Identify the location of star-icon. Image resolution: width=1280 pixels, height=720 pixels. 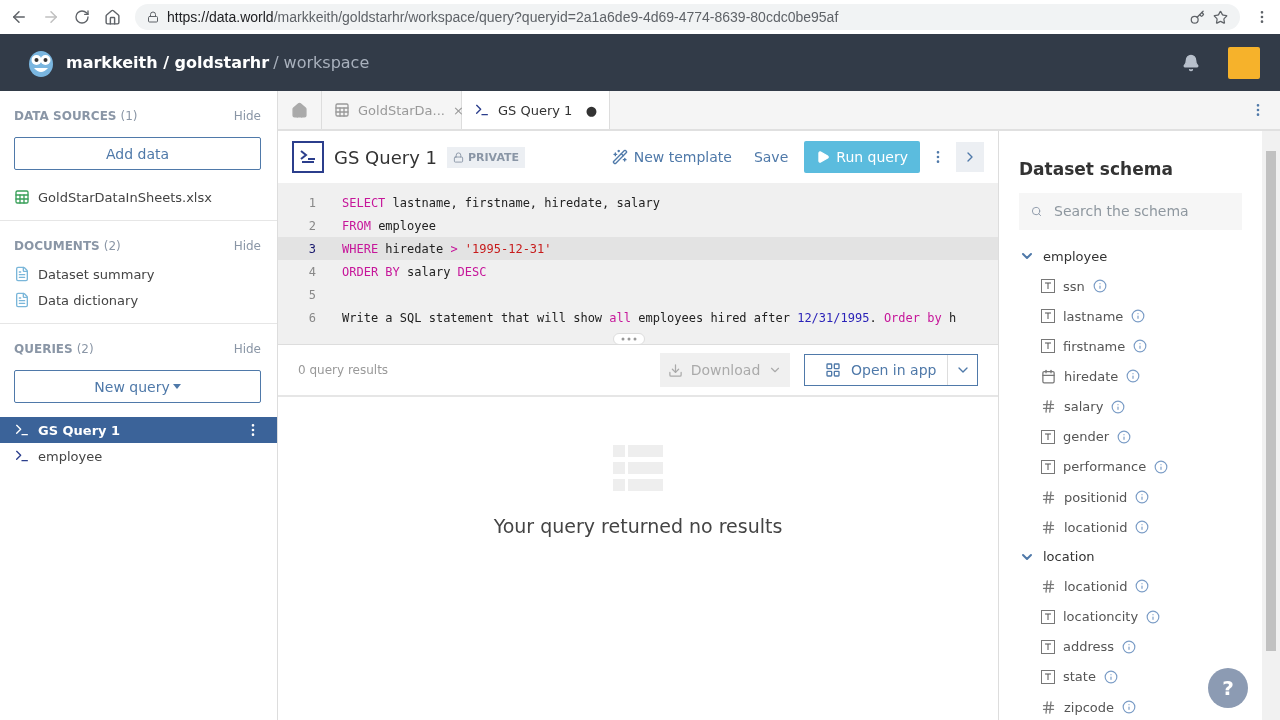
(1220, 17).